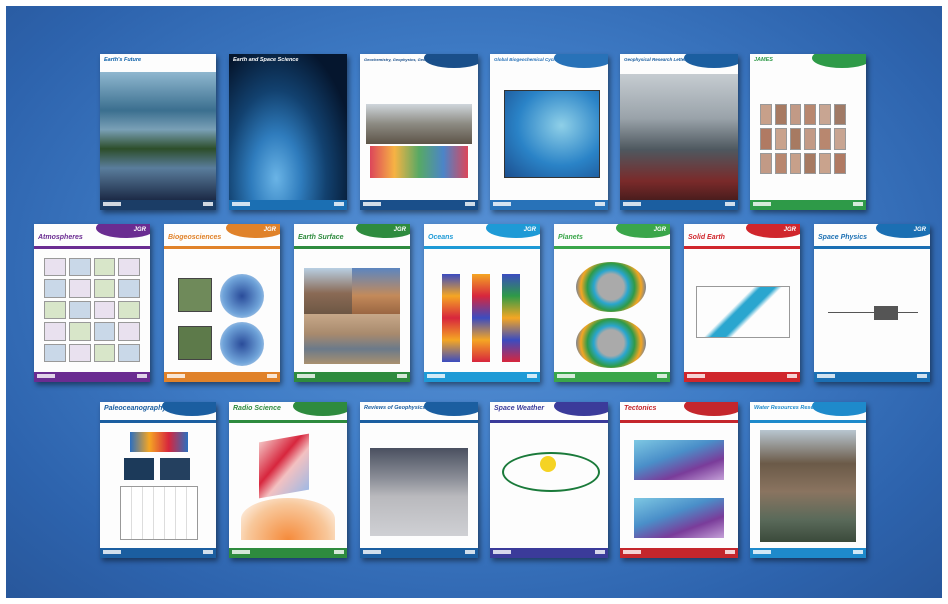 The width and height of the screenshot is (948, 604). What do you see at coordinates (419, 492) in the screenshot?
I see `cover-photo-desert-instruments` at bounding box center [419, 492].